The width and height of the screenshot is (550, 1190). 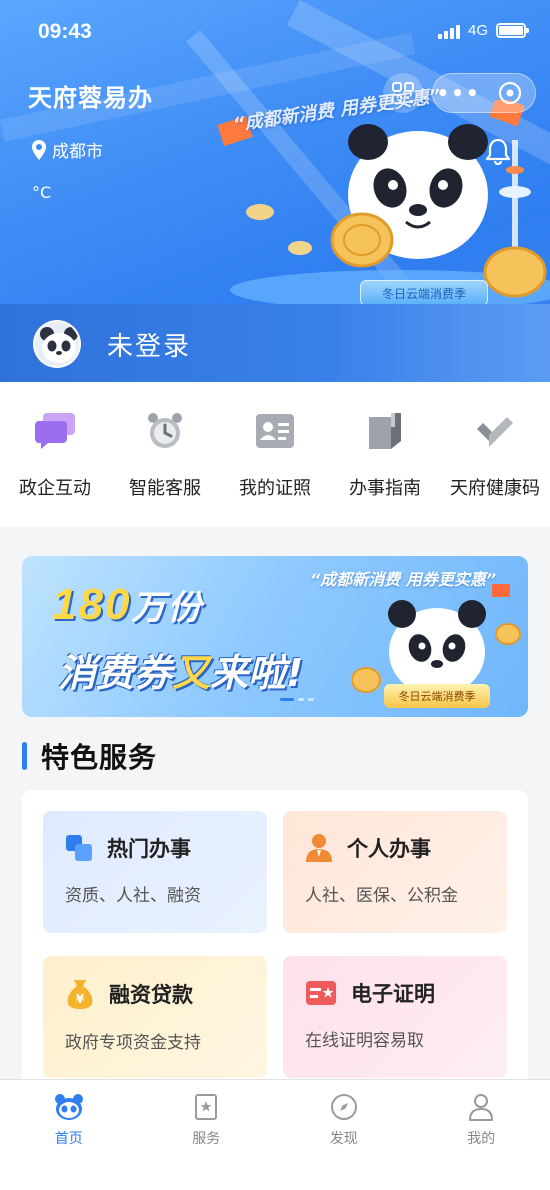 I want to click on hot-affairs-icon, so click(x=79, y=848).